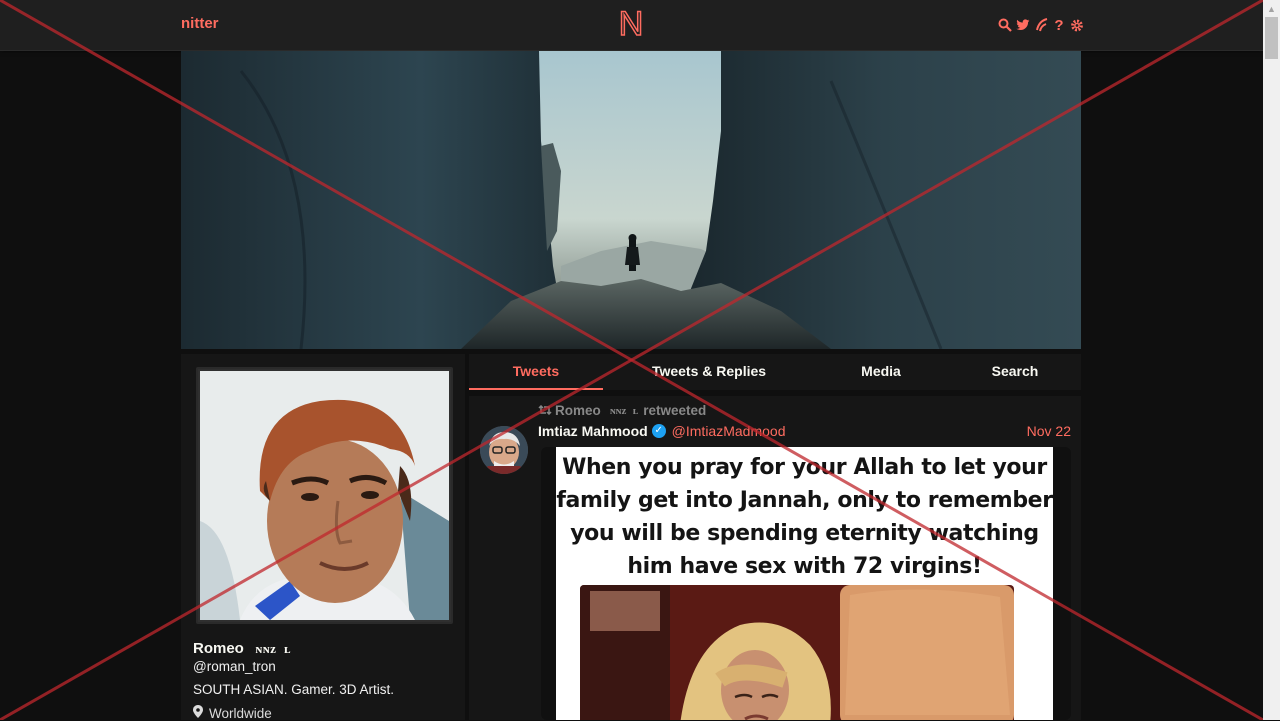  What do you see at coordinates (536, 372) in the screenshot?
I see `tab-tweets: Tweets` at bounding box center [536, 372].